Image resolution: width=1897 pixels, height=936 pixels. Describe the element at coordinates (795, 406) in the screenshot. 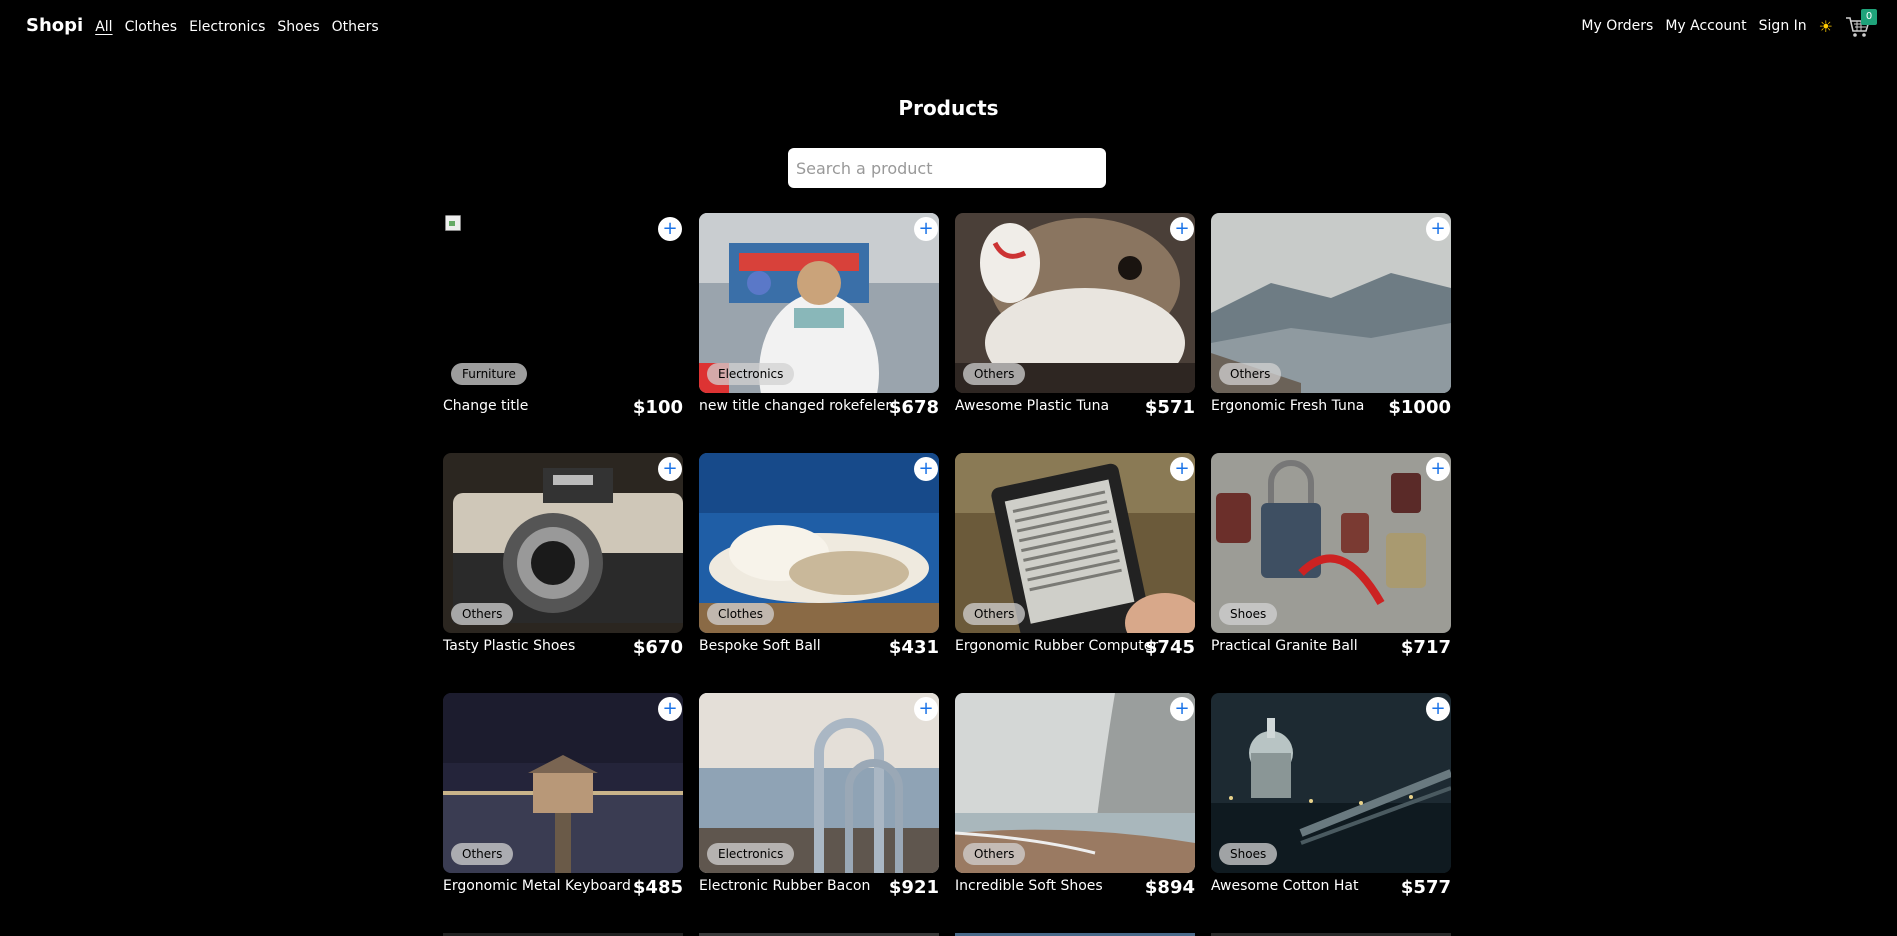

I see `product-title: new title changed rokefeler` at that location.